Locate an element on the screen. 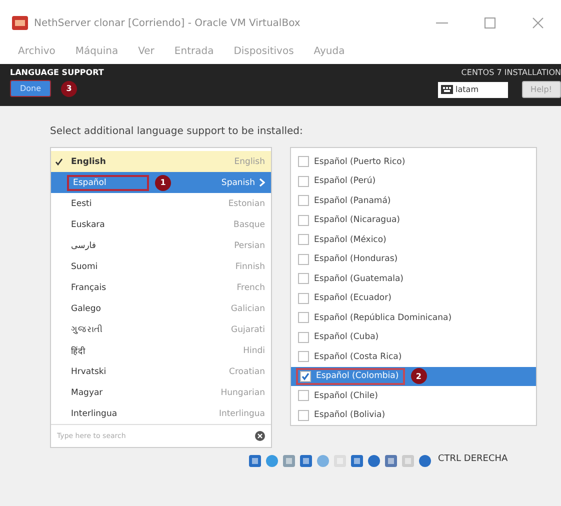  english-name: English is located at coordinates (249, 161).